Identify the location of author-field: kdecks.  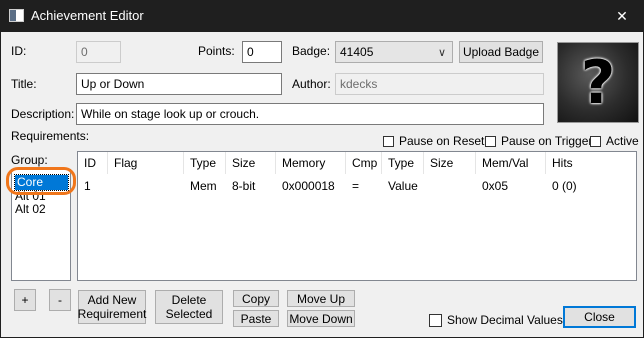
(439, 84).